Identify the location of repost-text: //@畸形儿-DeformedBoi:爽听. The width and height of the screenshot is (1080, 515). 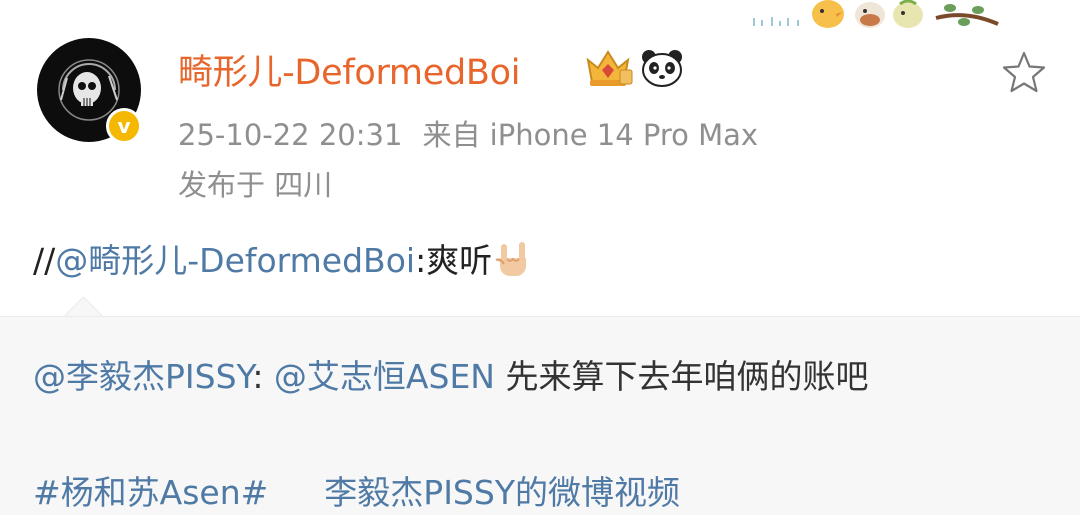
(282, 258).